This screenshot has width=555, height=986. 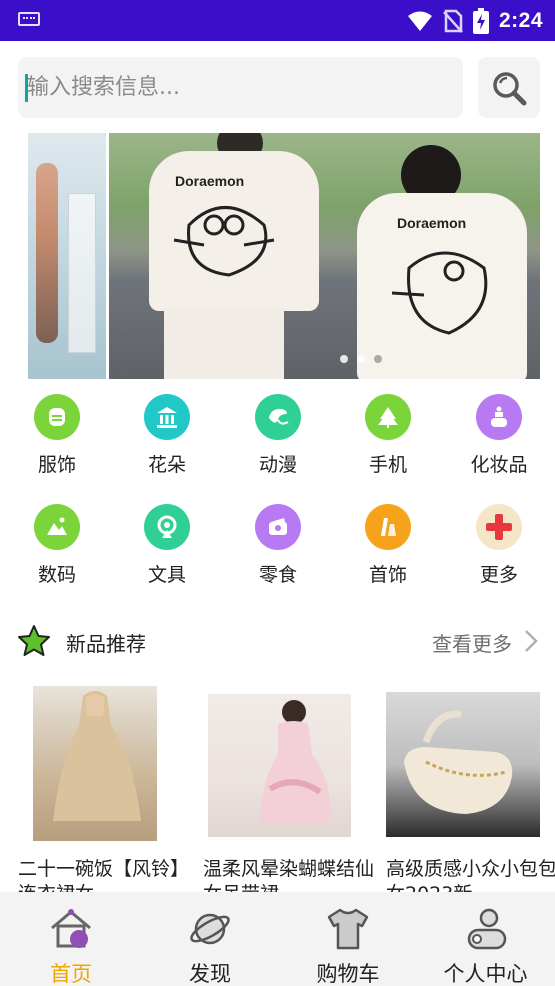 What do you see at coordinates (47, 253) in the screenshot?
I see `banner-model-image` at bounding box center [47, 253].